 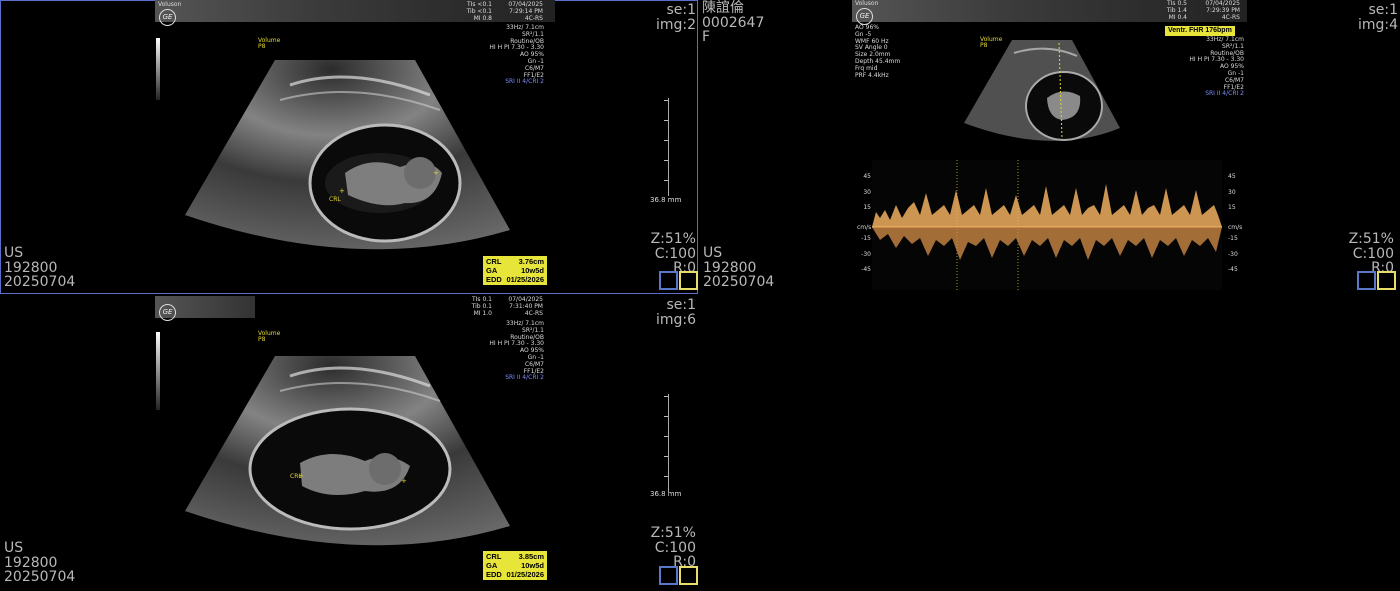 What do you see at coordinates (866, 223) in the screenshot?
I see `doppler-scale-left: 45 30 15 -15 -30 -45` at bounding box center [866, 223].